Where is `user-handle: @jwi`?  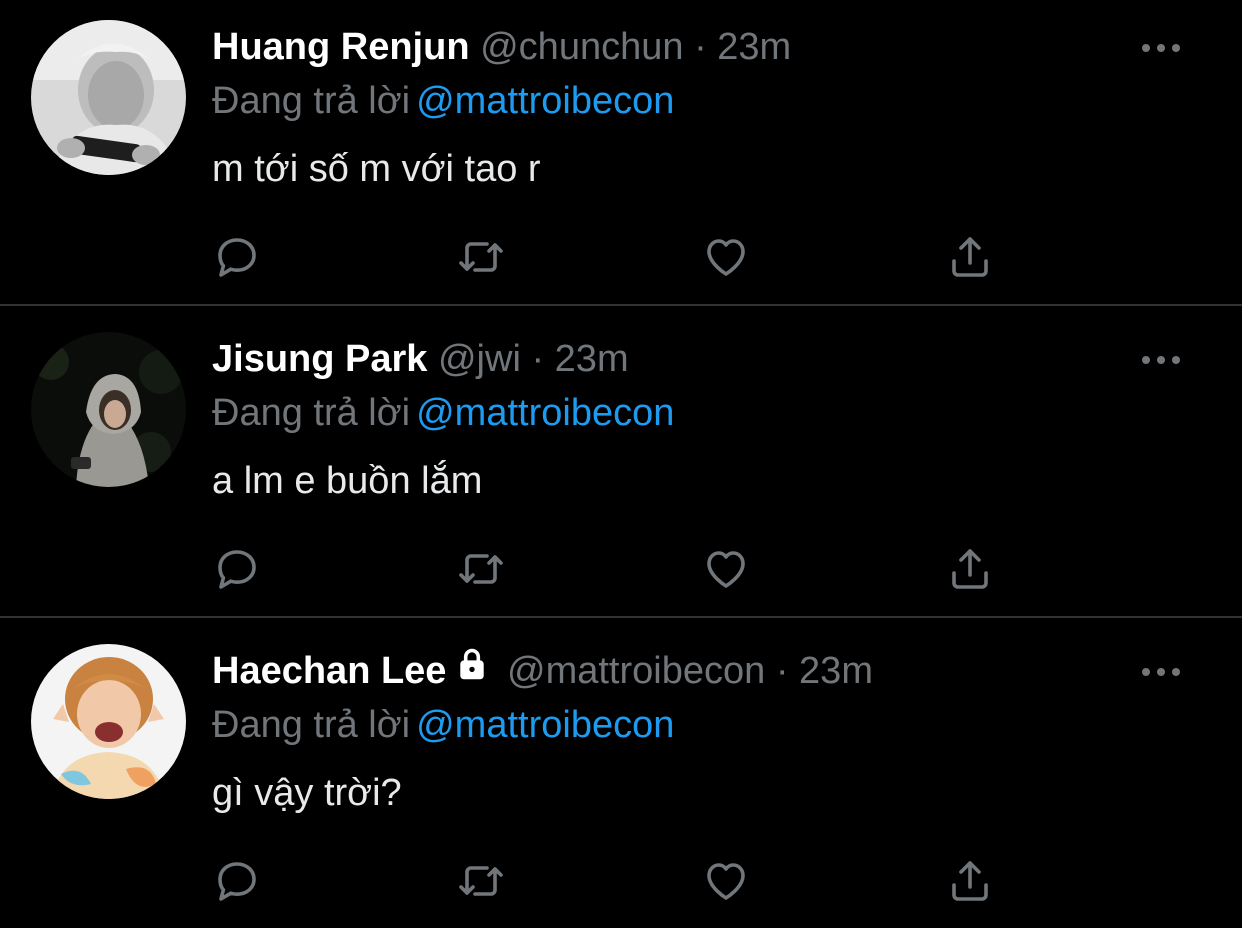
user-handle: @jwi is located at coordinates (479, 359).